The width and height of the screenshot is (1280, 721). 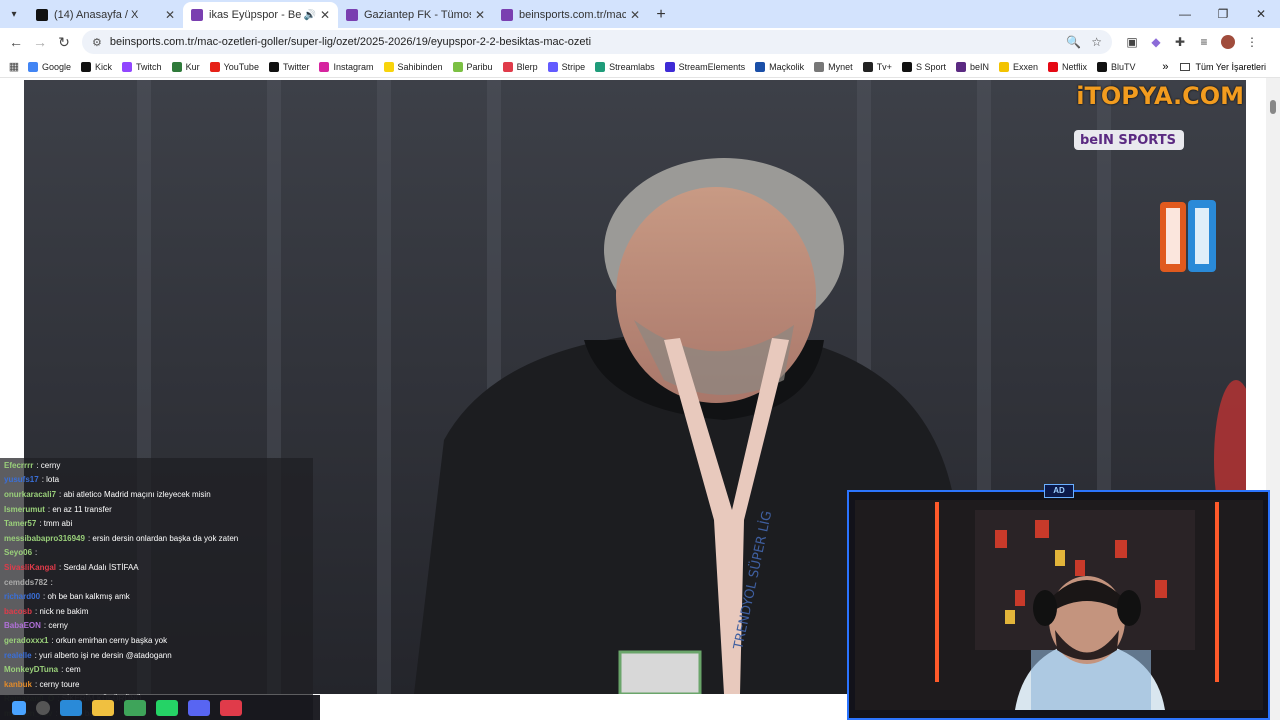 I want to click on edge-icon, so click(x=71, y=707).